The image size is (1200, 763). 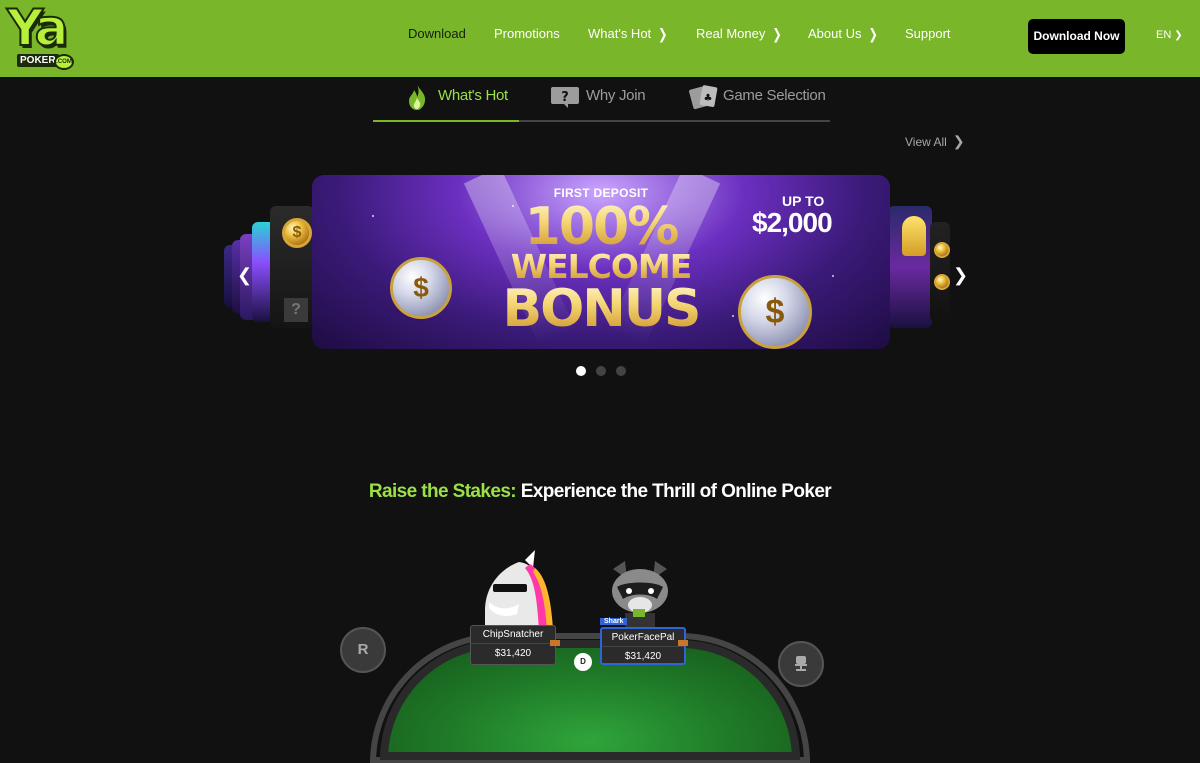 What do you see at coordinates (601, 309) in the screenshot?
I see `banner-bonus: BONUS` at bounding box center [601, 309].